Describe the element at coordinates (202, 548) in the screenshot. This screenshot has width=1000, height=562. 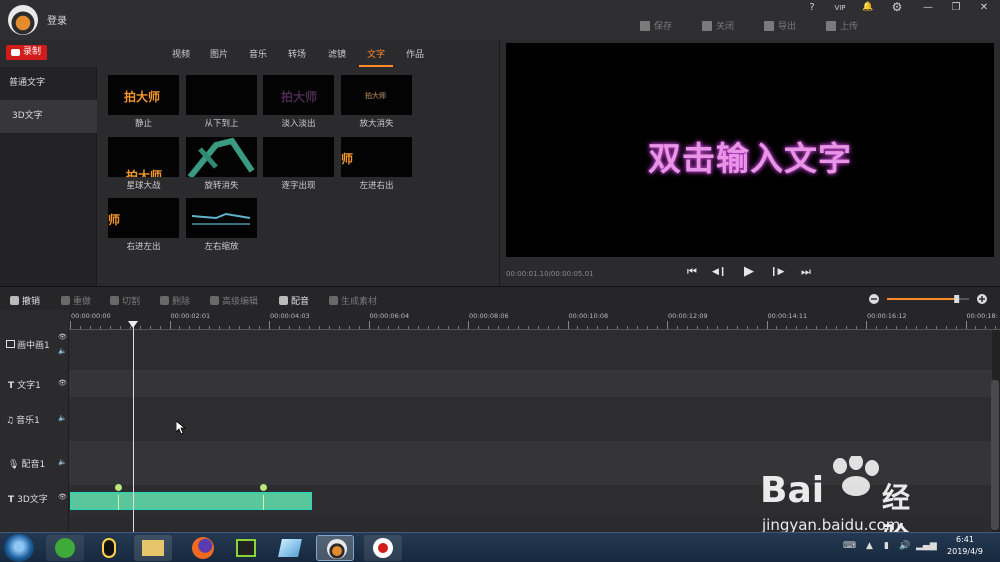
I see `taskbar-app-firefox` at that location.